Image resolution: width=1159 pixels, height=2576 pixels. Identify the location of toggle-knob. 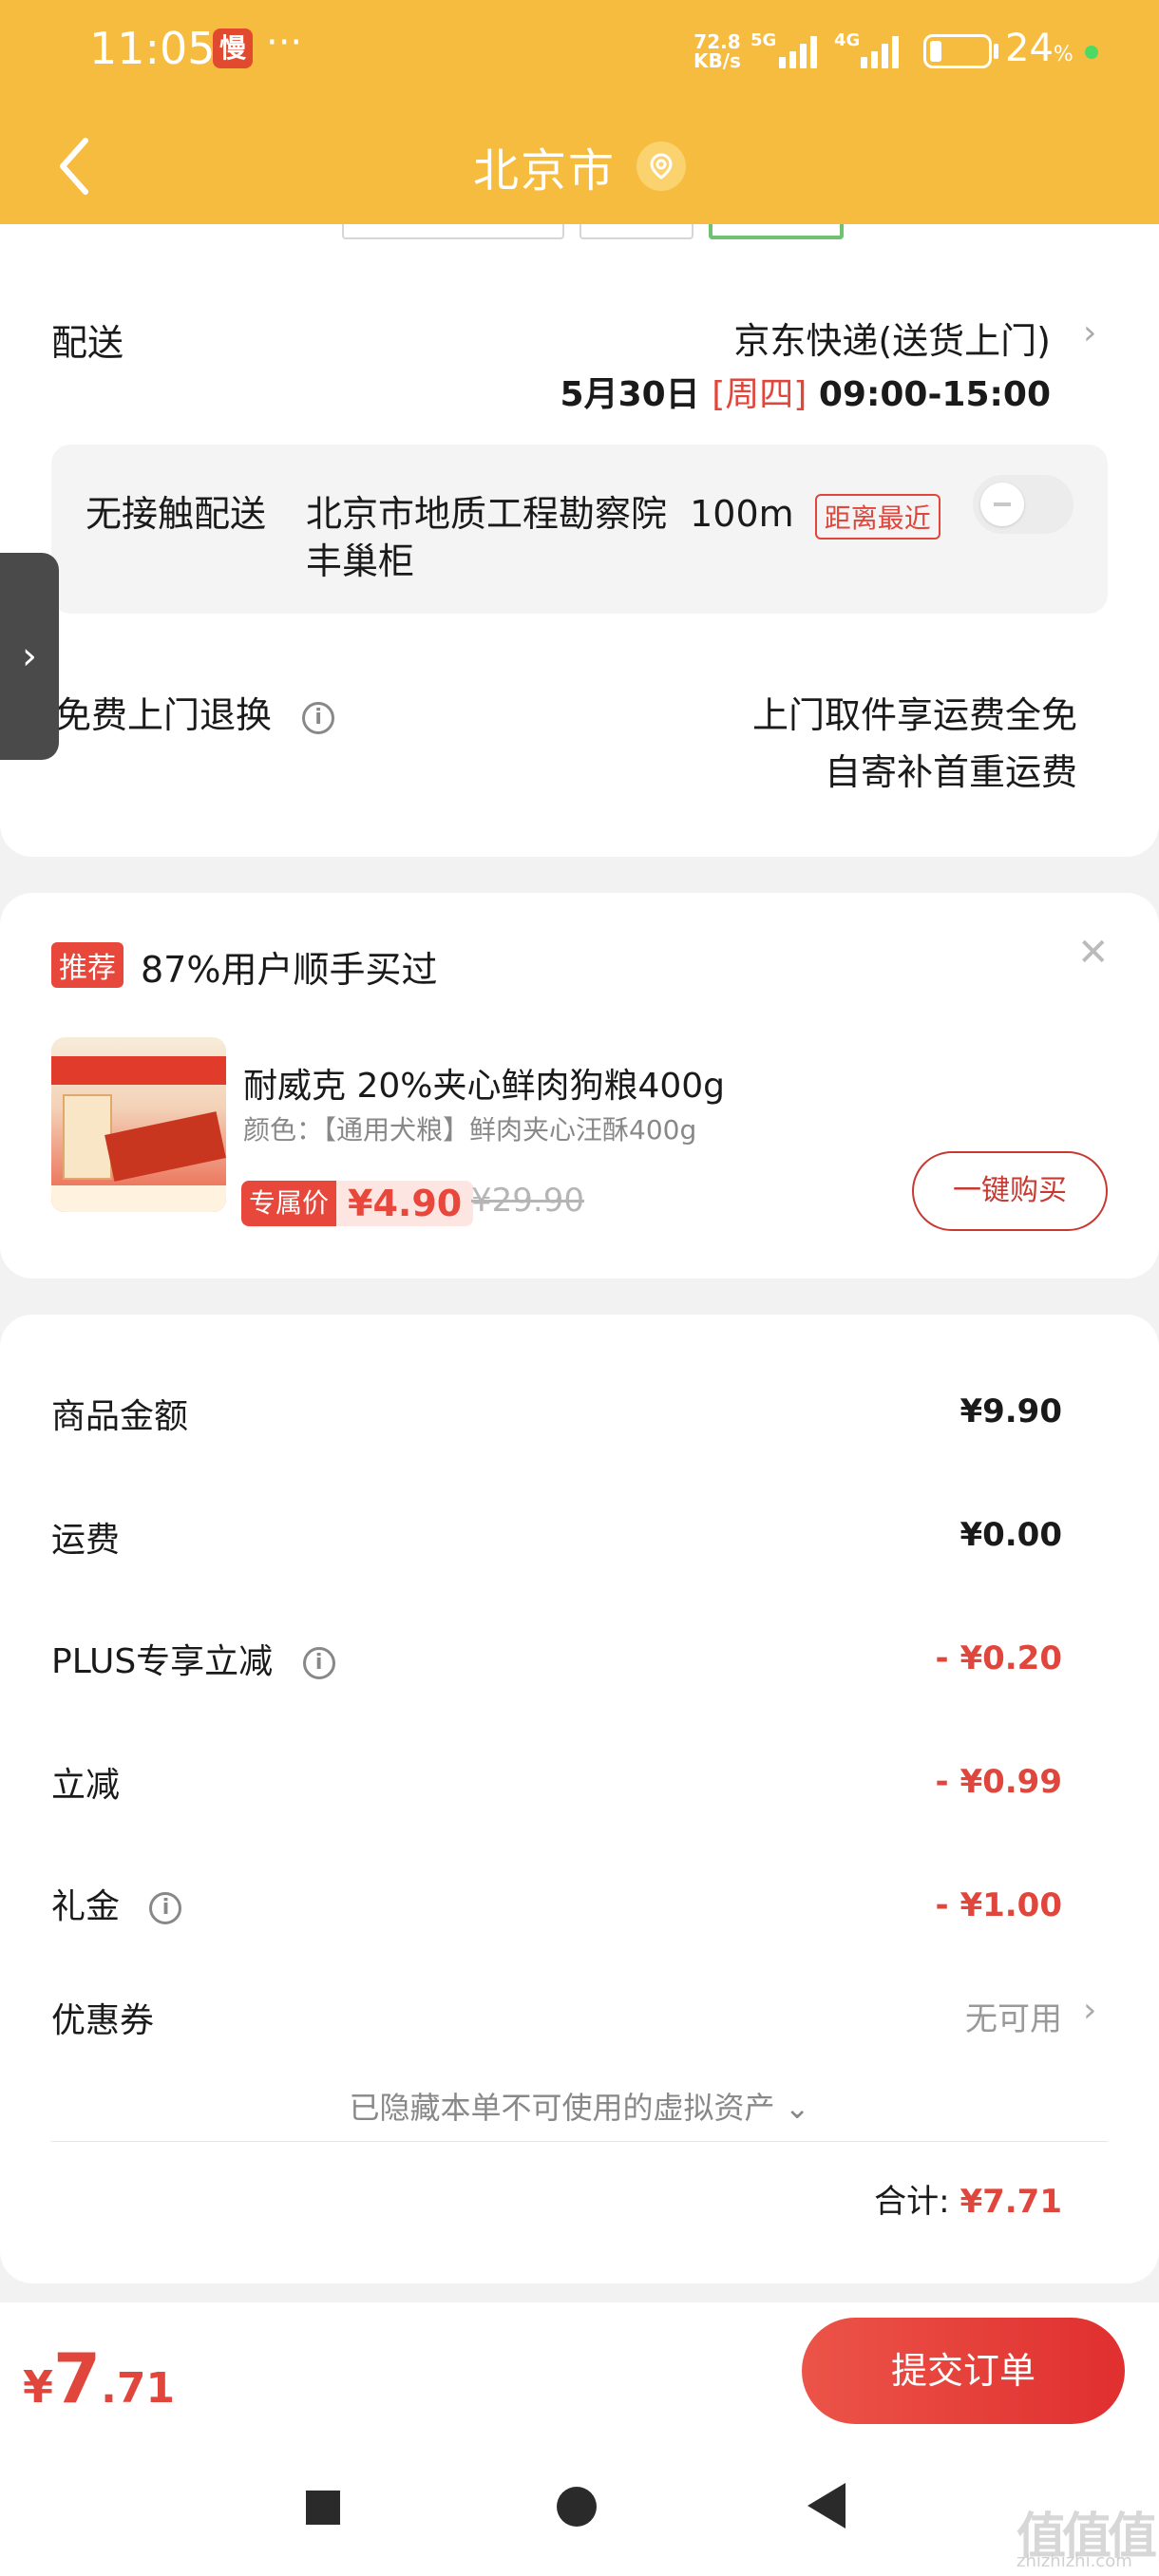
(1002, 505).